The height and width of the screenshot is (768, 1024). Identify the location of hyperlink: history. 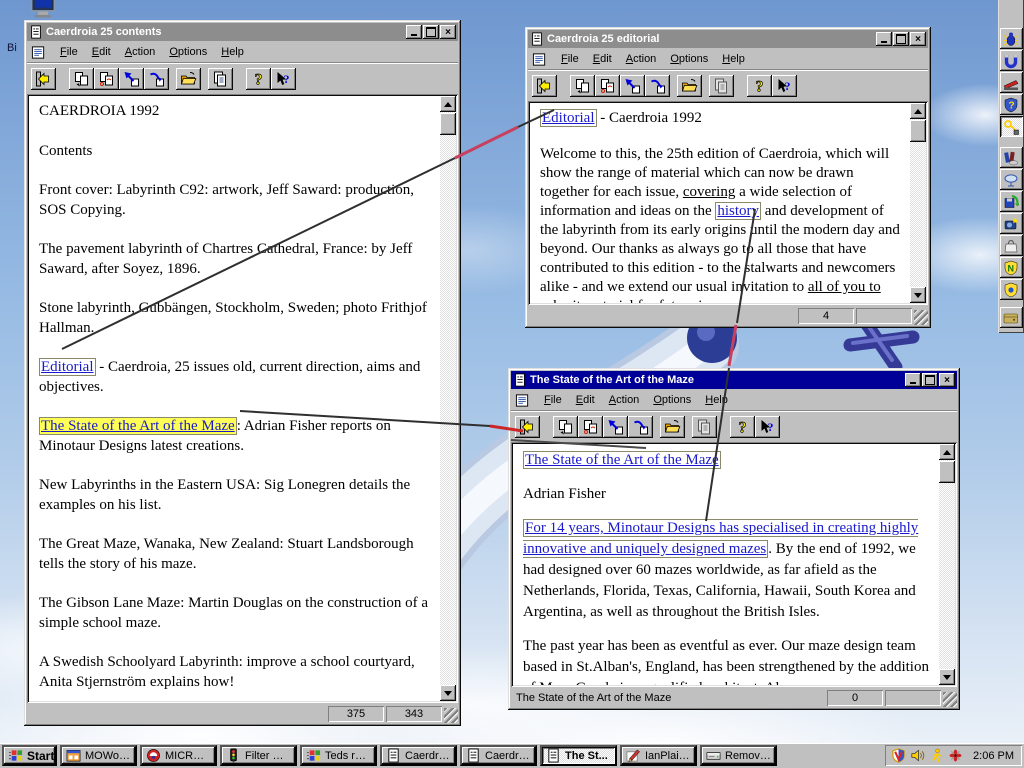
(738, 211).